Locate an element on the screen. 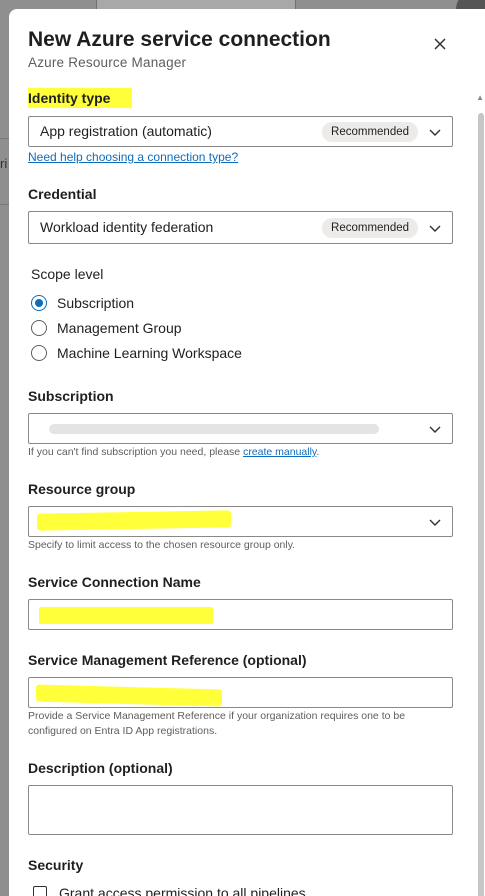 This screenshot has height=896, width=485. radio-management-group: Management Group is located at coordinates (106, 328).